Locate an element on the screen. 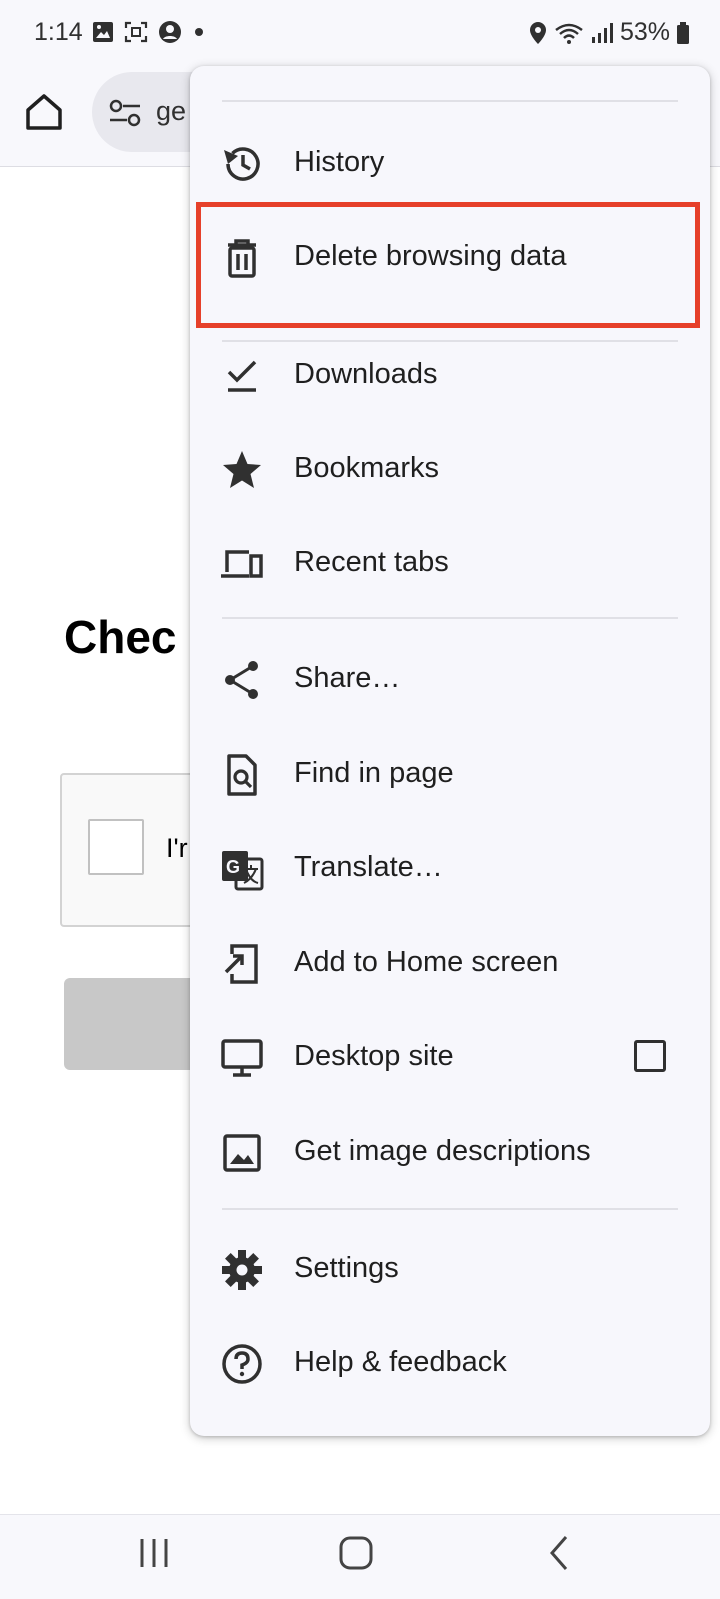 This screenshot has height=1599, width=720. help-icon is located at coordinates (242, 1364).